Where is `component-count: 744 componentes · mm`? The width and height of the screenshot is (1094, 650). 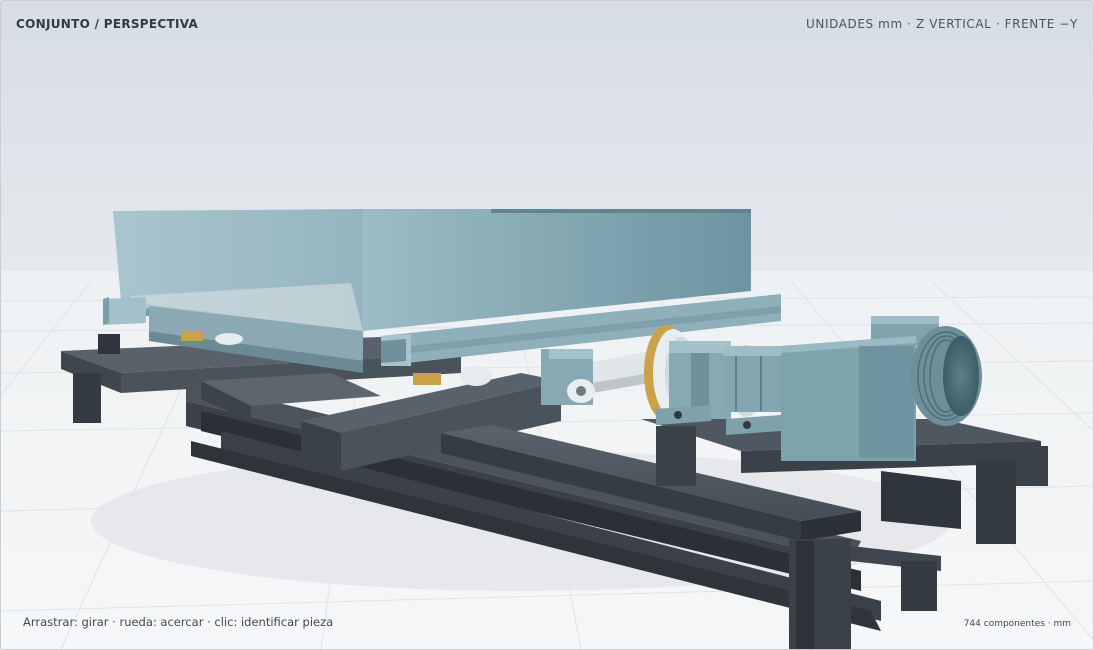 component-count: 744 componentes · mm is located at coordinates (1017, 624).